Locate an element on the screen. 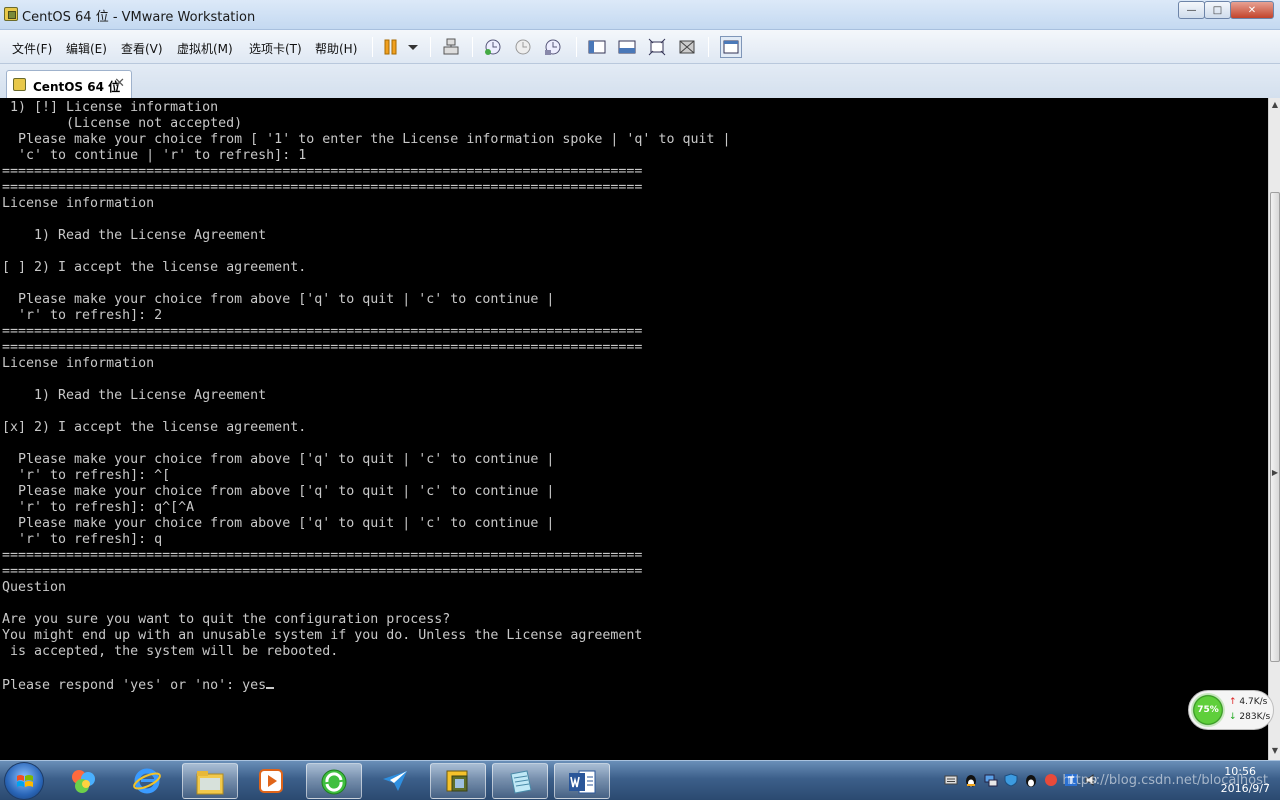  scroll-up-icon: ▲ is located at coordinates (1275, 106).